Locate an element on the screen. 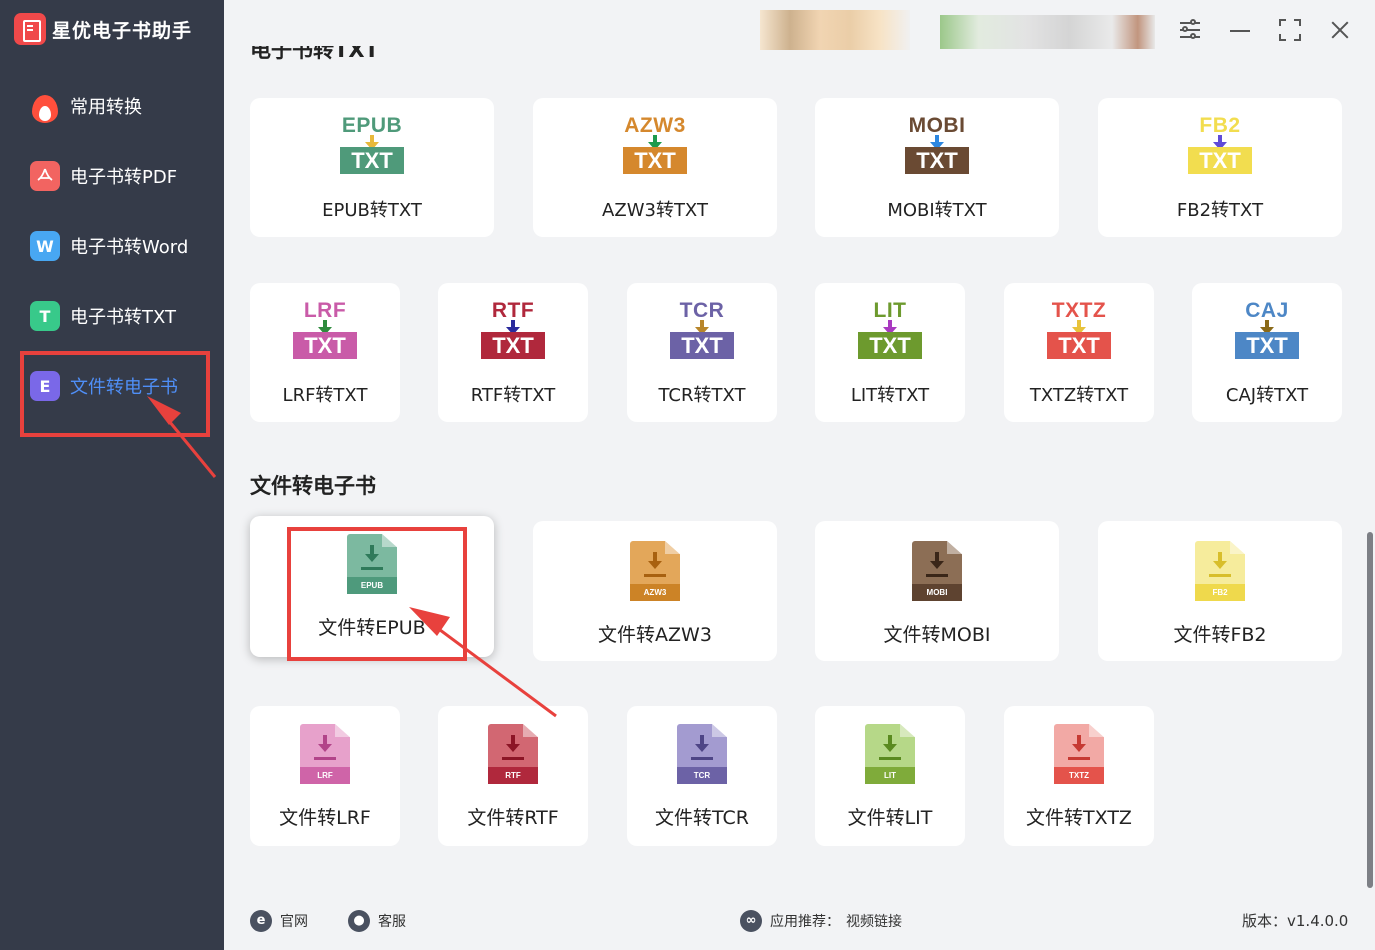 This screenshot has width=1375, height=950. lit-to-txt-icon: LIT TXT is located at coordinates (890, 329).